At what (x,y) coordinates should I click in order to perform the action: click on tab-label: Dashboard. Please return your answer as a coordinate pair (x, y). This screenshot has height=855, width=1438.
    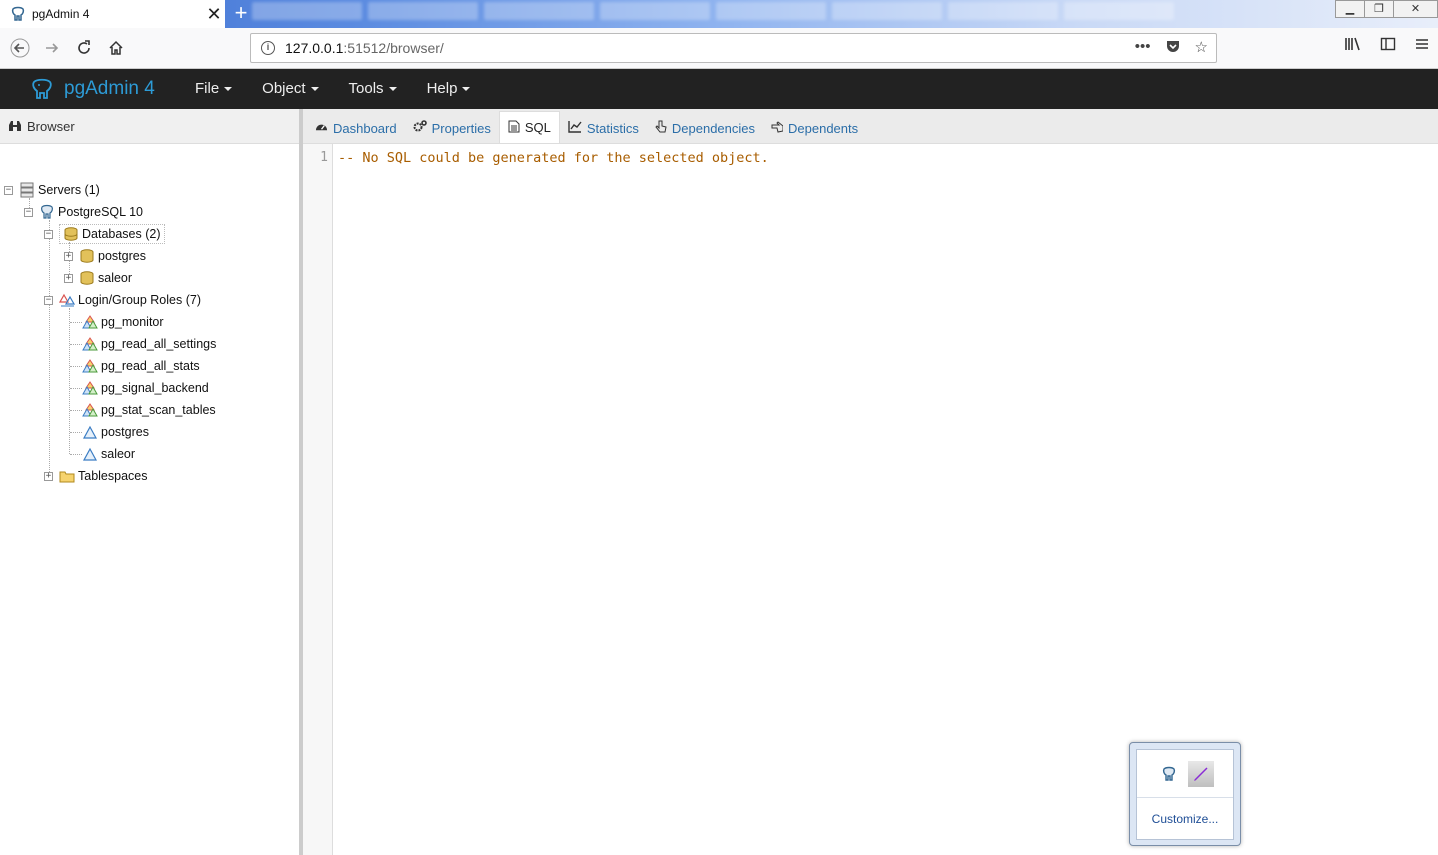
    Looking at the image, I should click on (365, 128).